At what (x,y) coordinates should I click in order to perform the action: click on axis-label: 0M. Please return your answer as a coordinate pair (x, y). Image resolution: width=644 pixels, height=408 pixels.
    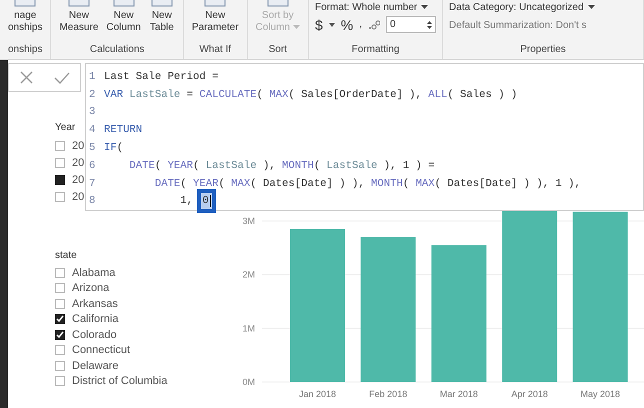
    Looking at the image, I should click on (248, 382).